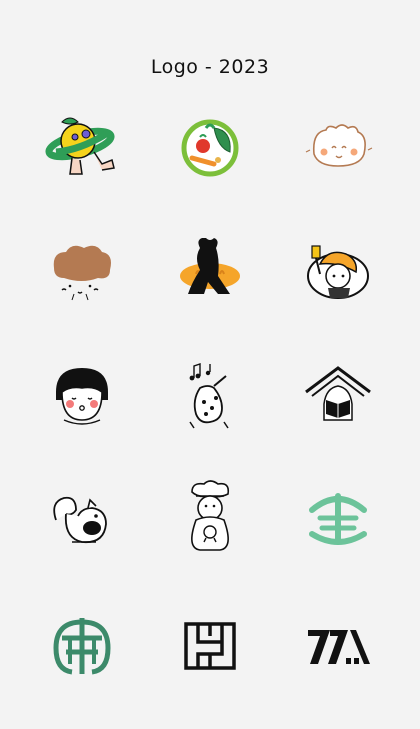  I want to click on green-character-mark-icon, so click(338, 520).